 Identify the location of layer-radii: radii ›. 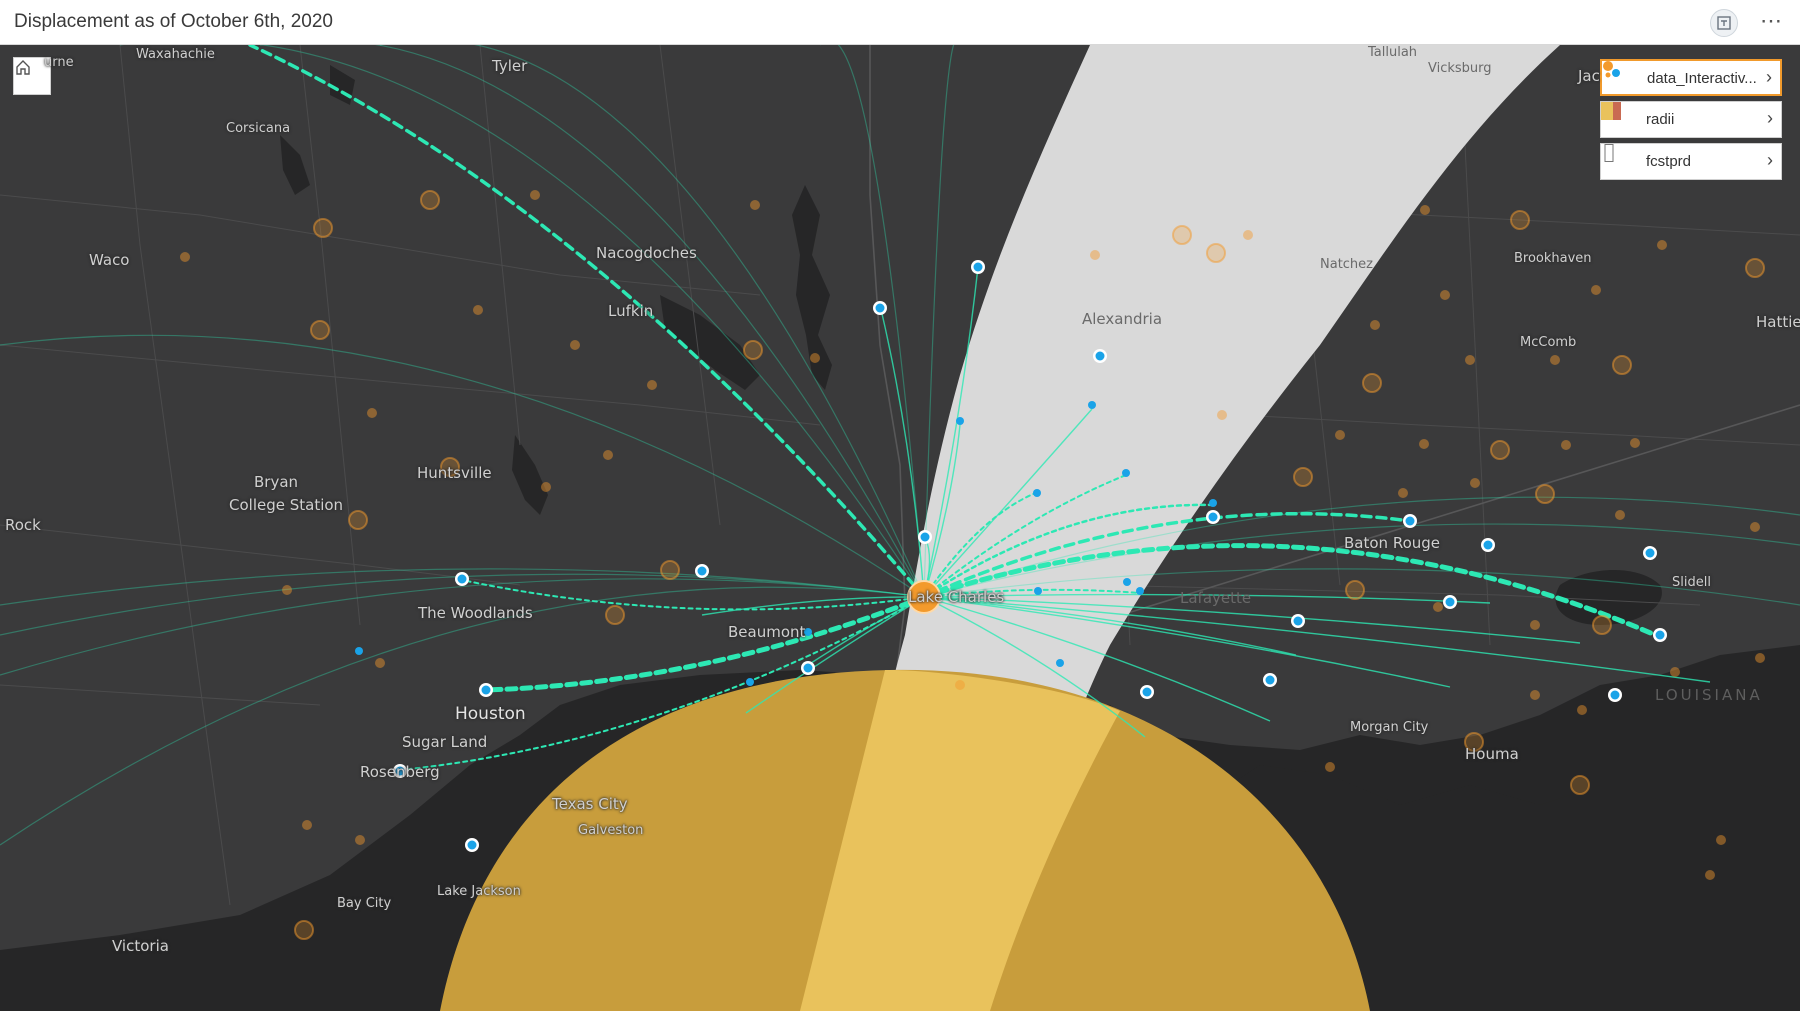
(1691, 119).